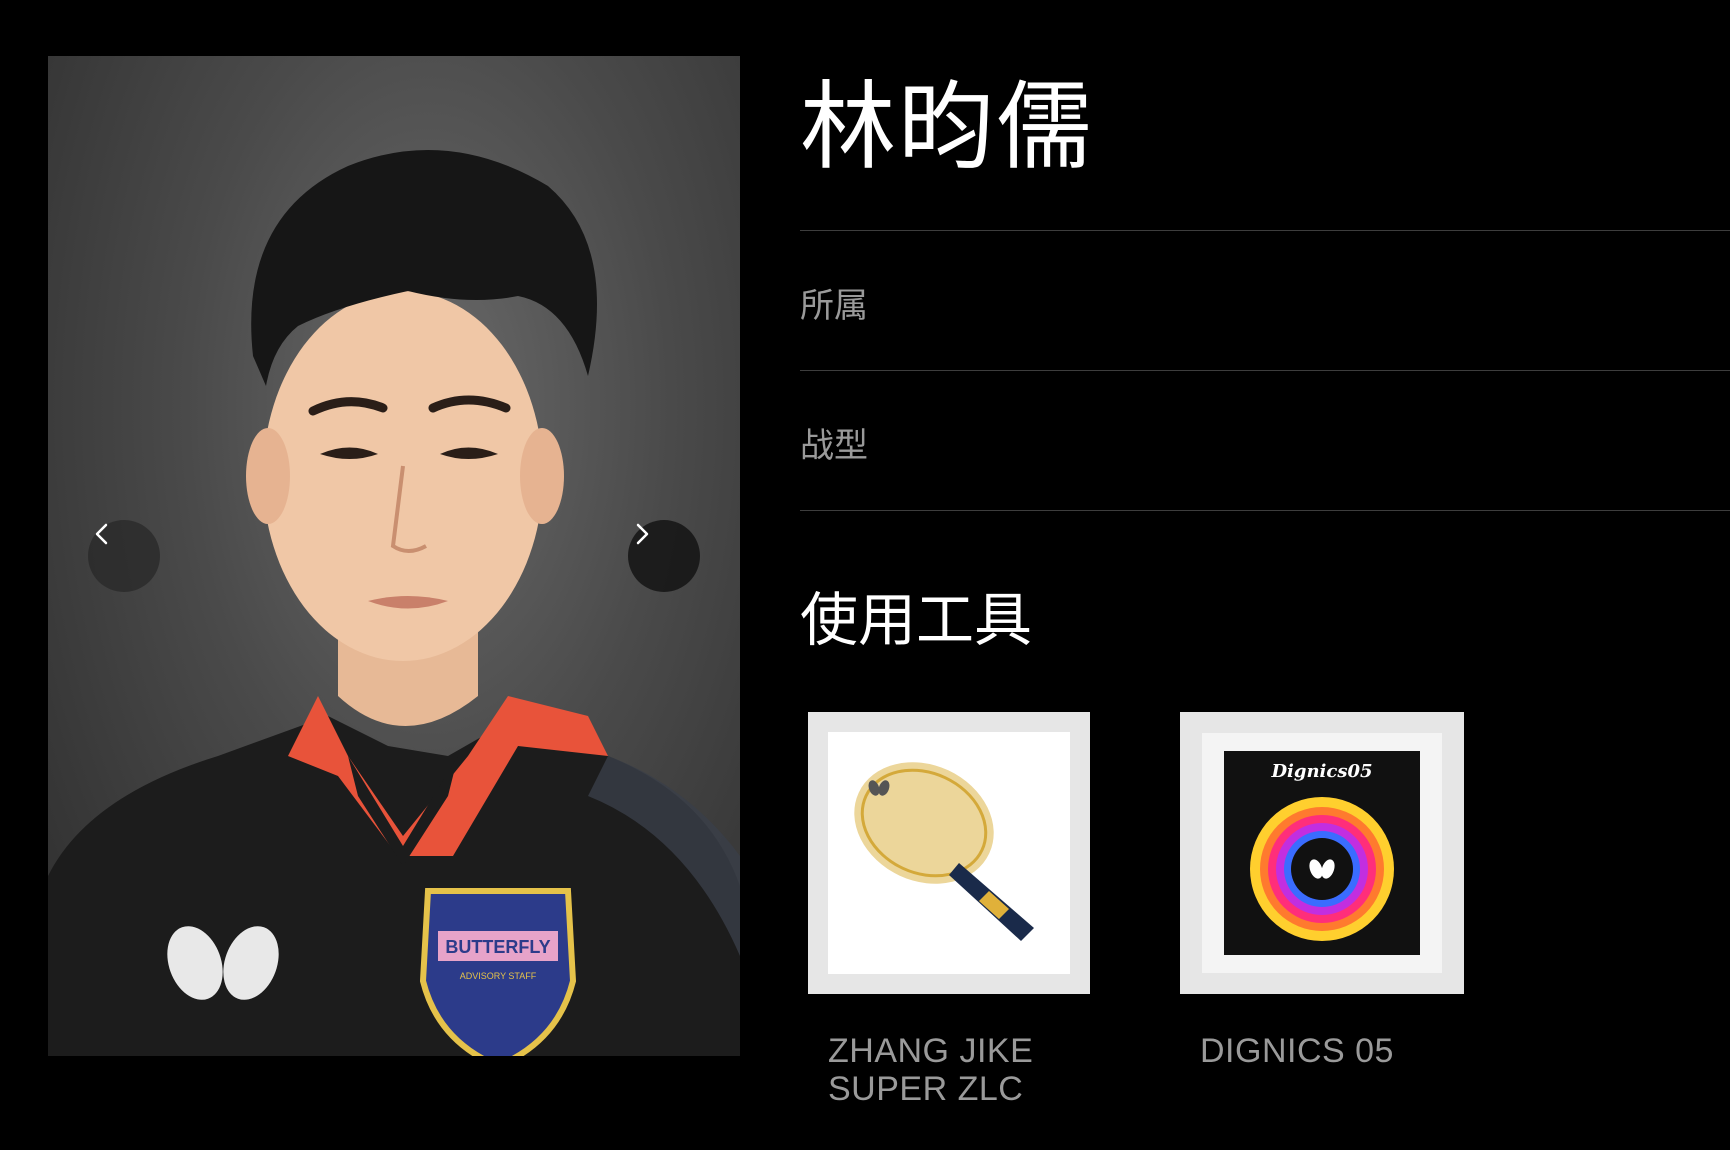 This screenshot has width=1730, height=1150. Describe the element at coordinates (916, 620) in the screenshot. I see `tools-heading: 使用工具` at that location.